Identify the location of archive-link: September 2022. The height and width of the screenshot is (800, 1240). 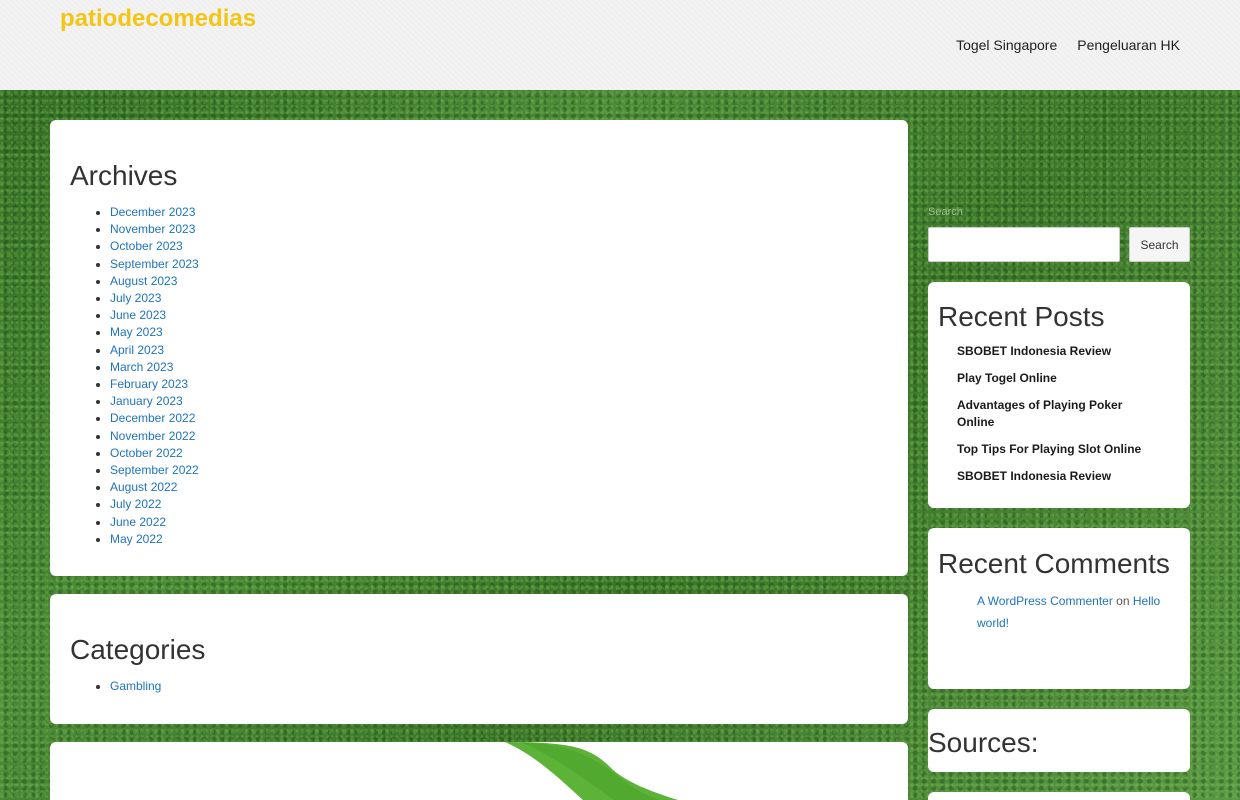
(154, 470).